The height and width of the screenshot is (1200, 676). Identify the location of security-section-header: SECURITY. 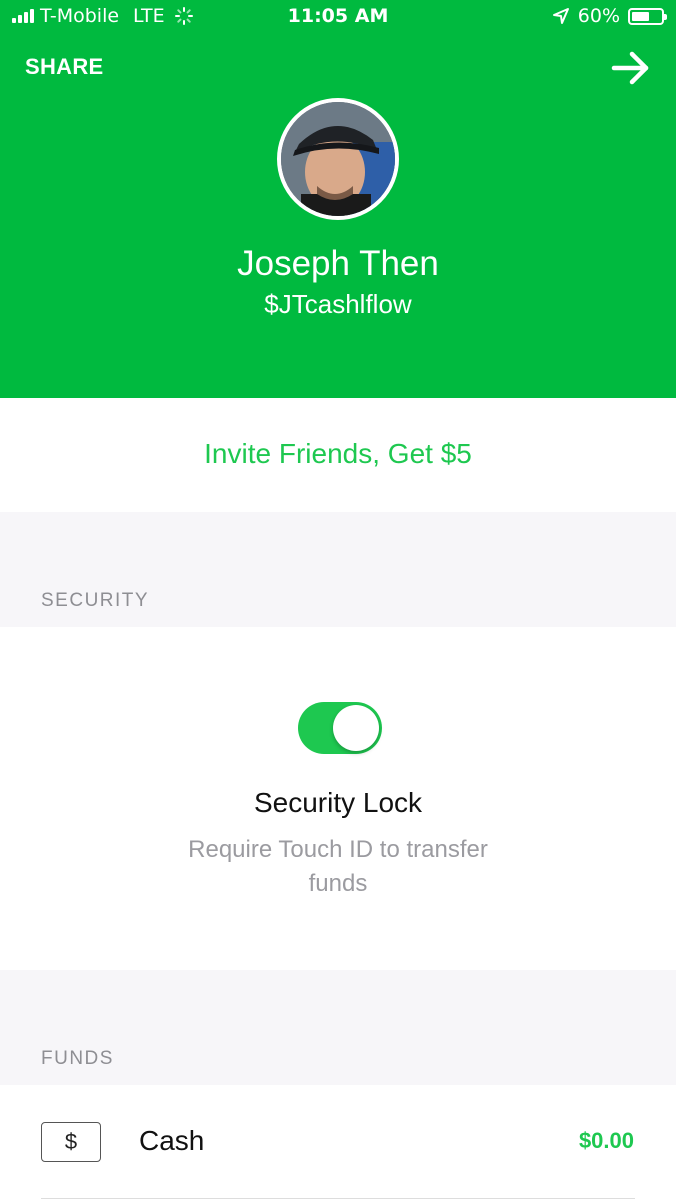
(95, 600).